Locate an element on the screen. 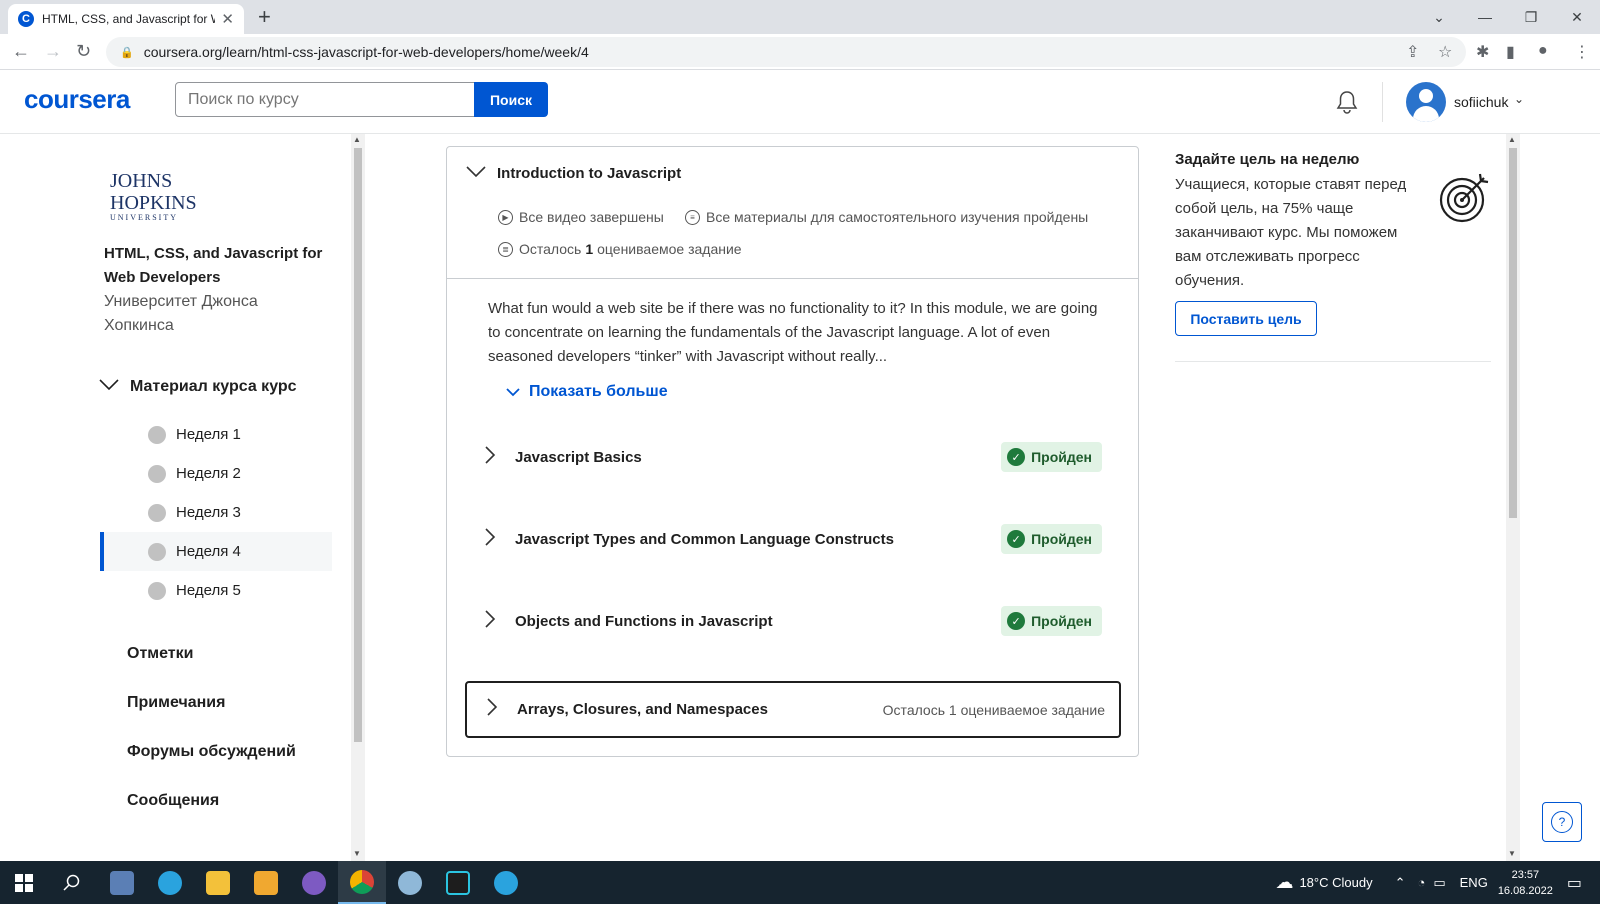 The width and height of the screenshot is (1600, 904). chrome-app-icon is located at coordinates (362, 882).